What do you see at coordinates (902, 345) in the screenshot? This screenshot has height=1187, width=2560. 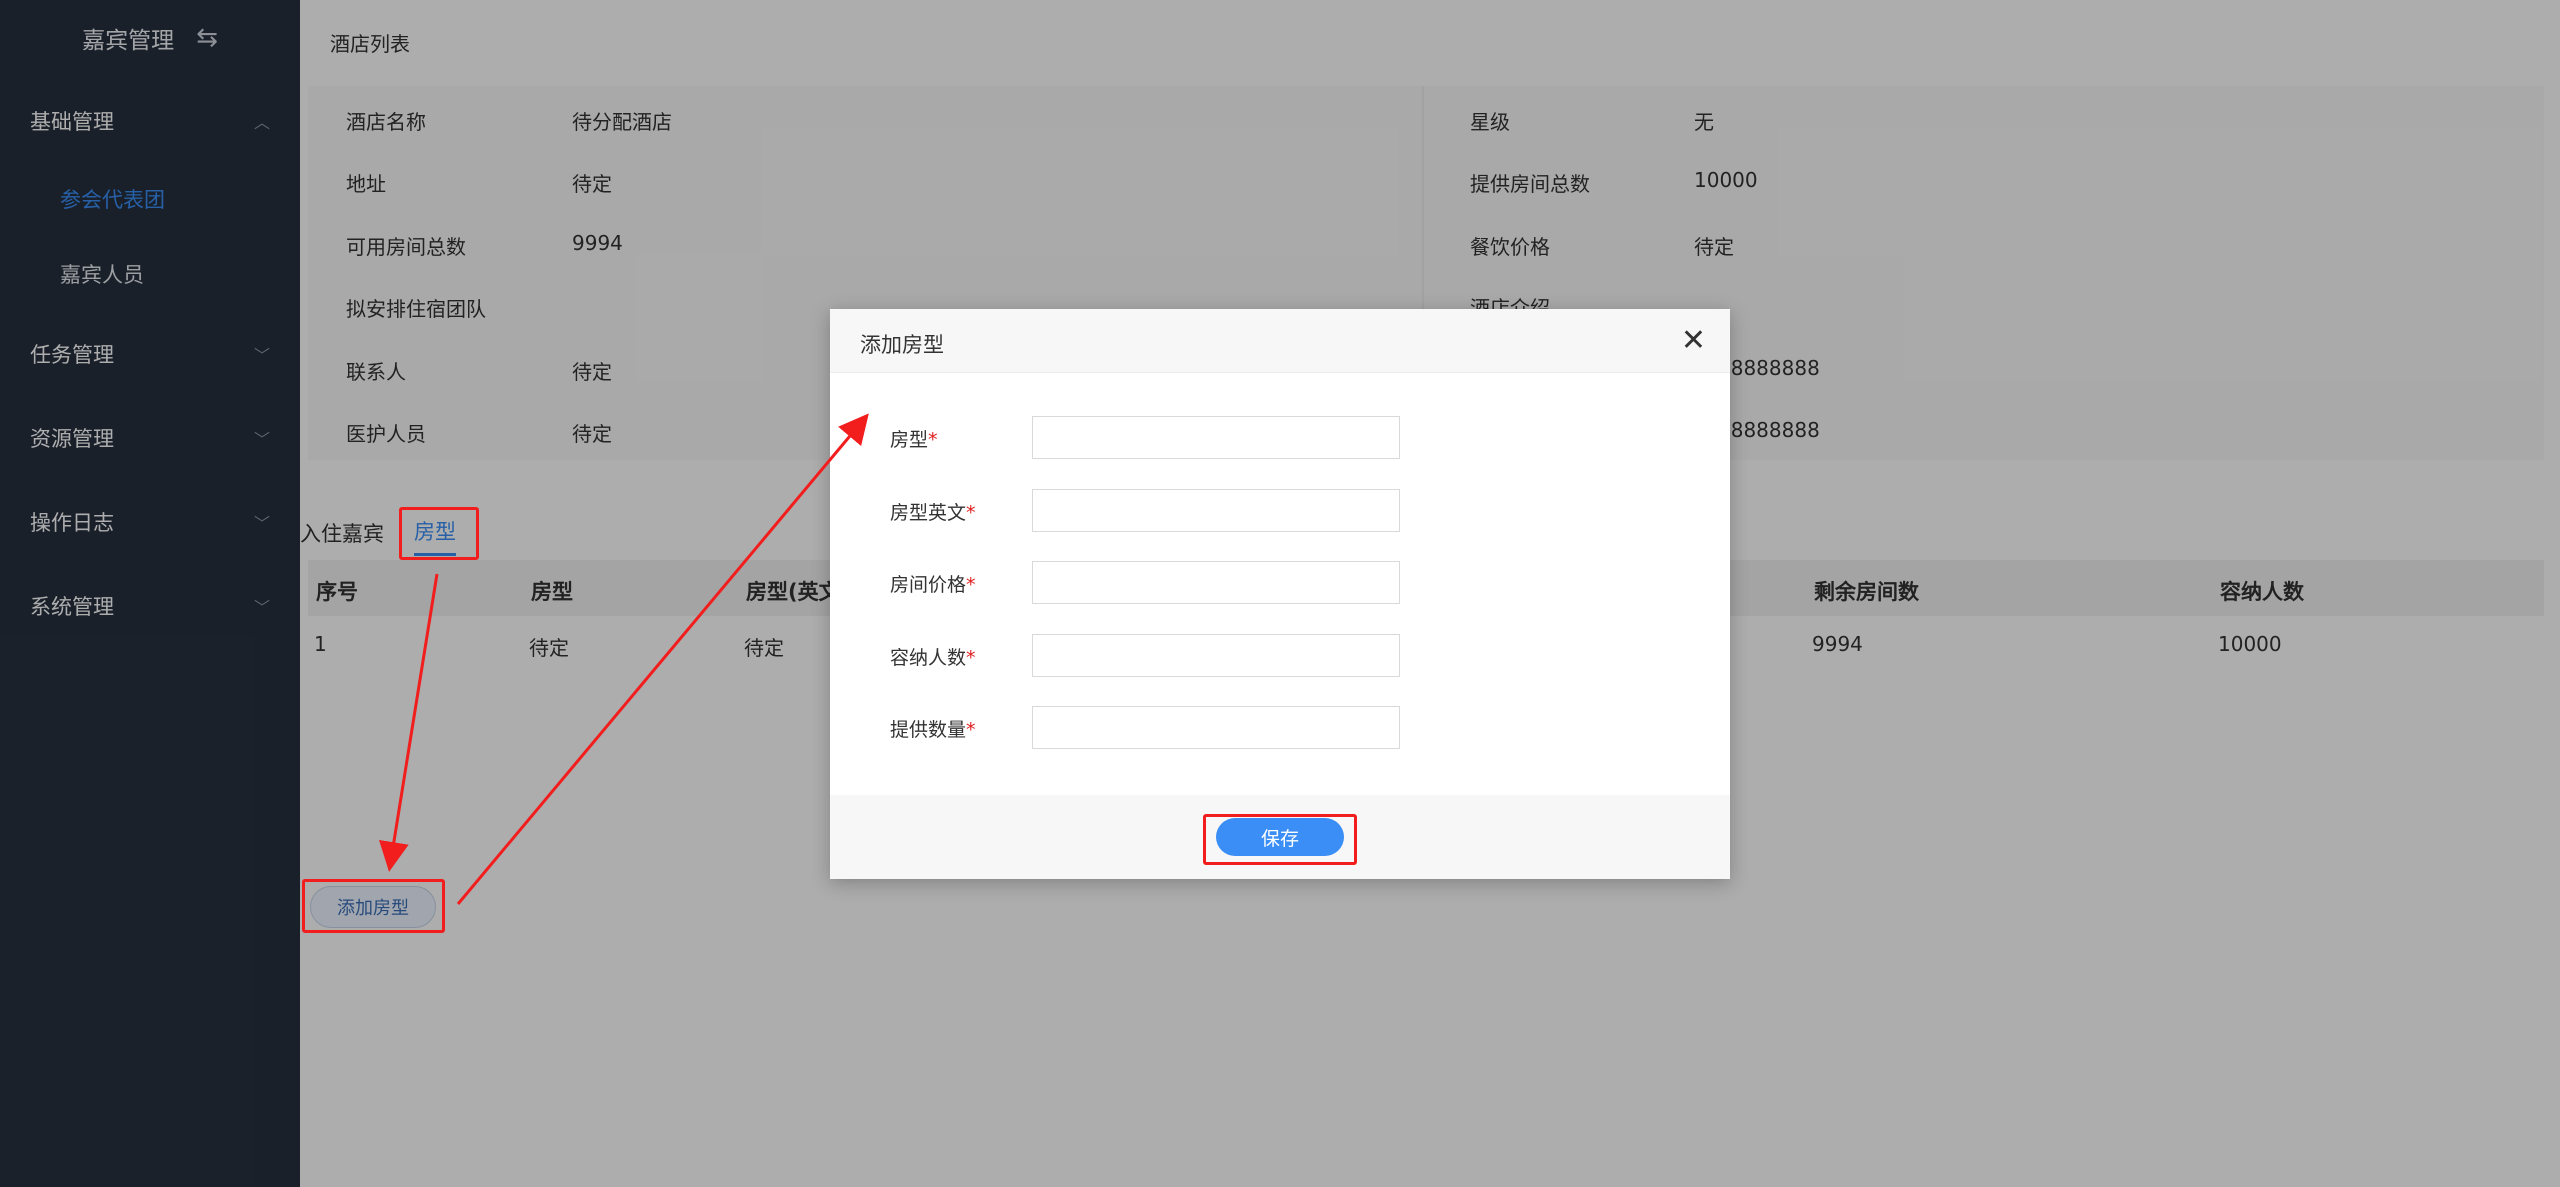 I see `dialog-title: 添加房型` at bounding box center [902, 345].